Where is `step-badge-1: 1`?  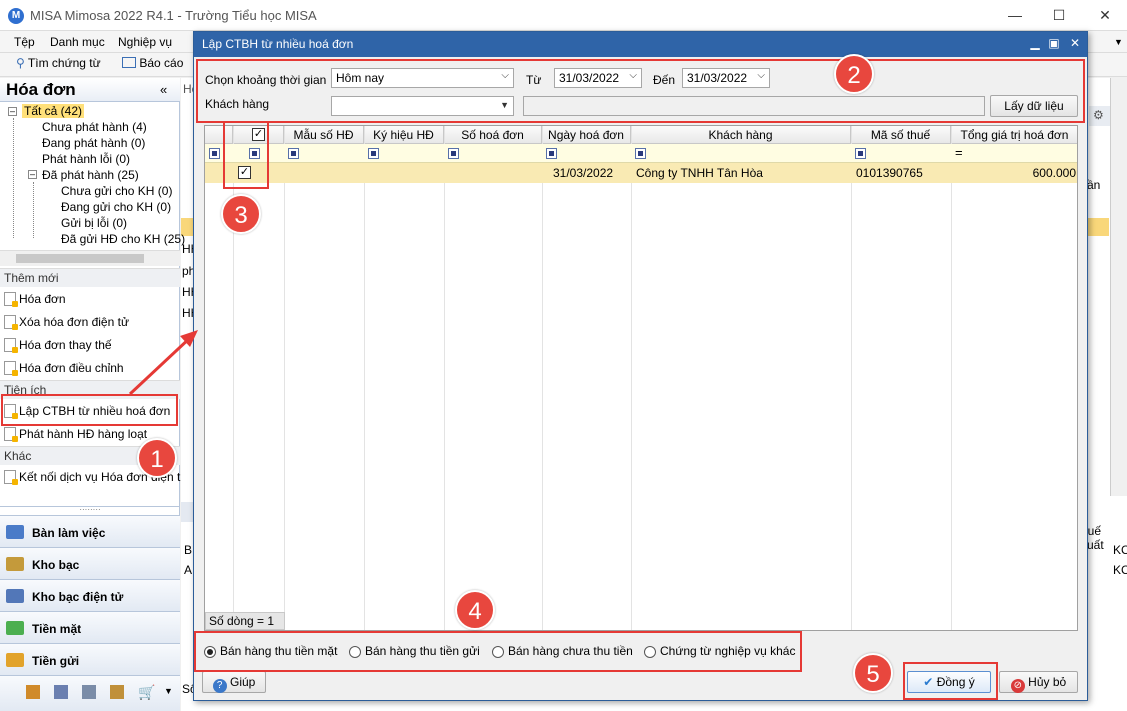
step-badge-1: 1 is located at coordinates (157, 458).